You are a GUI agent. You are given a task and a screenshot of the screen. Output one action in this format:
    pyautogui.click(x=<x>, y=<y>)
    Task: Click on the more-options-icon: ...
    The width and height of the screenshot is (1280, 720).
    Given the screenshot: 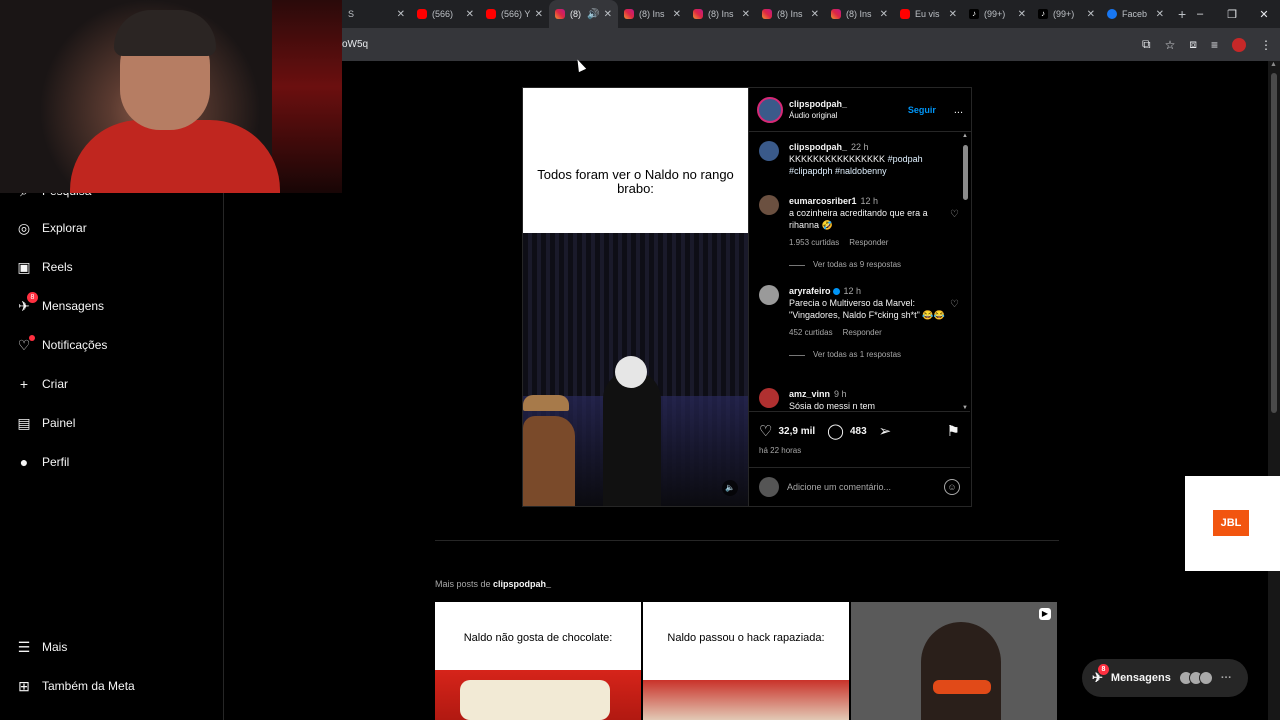 What is the action you would take?
    pyautogui.click(x=958, y=110)
    